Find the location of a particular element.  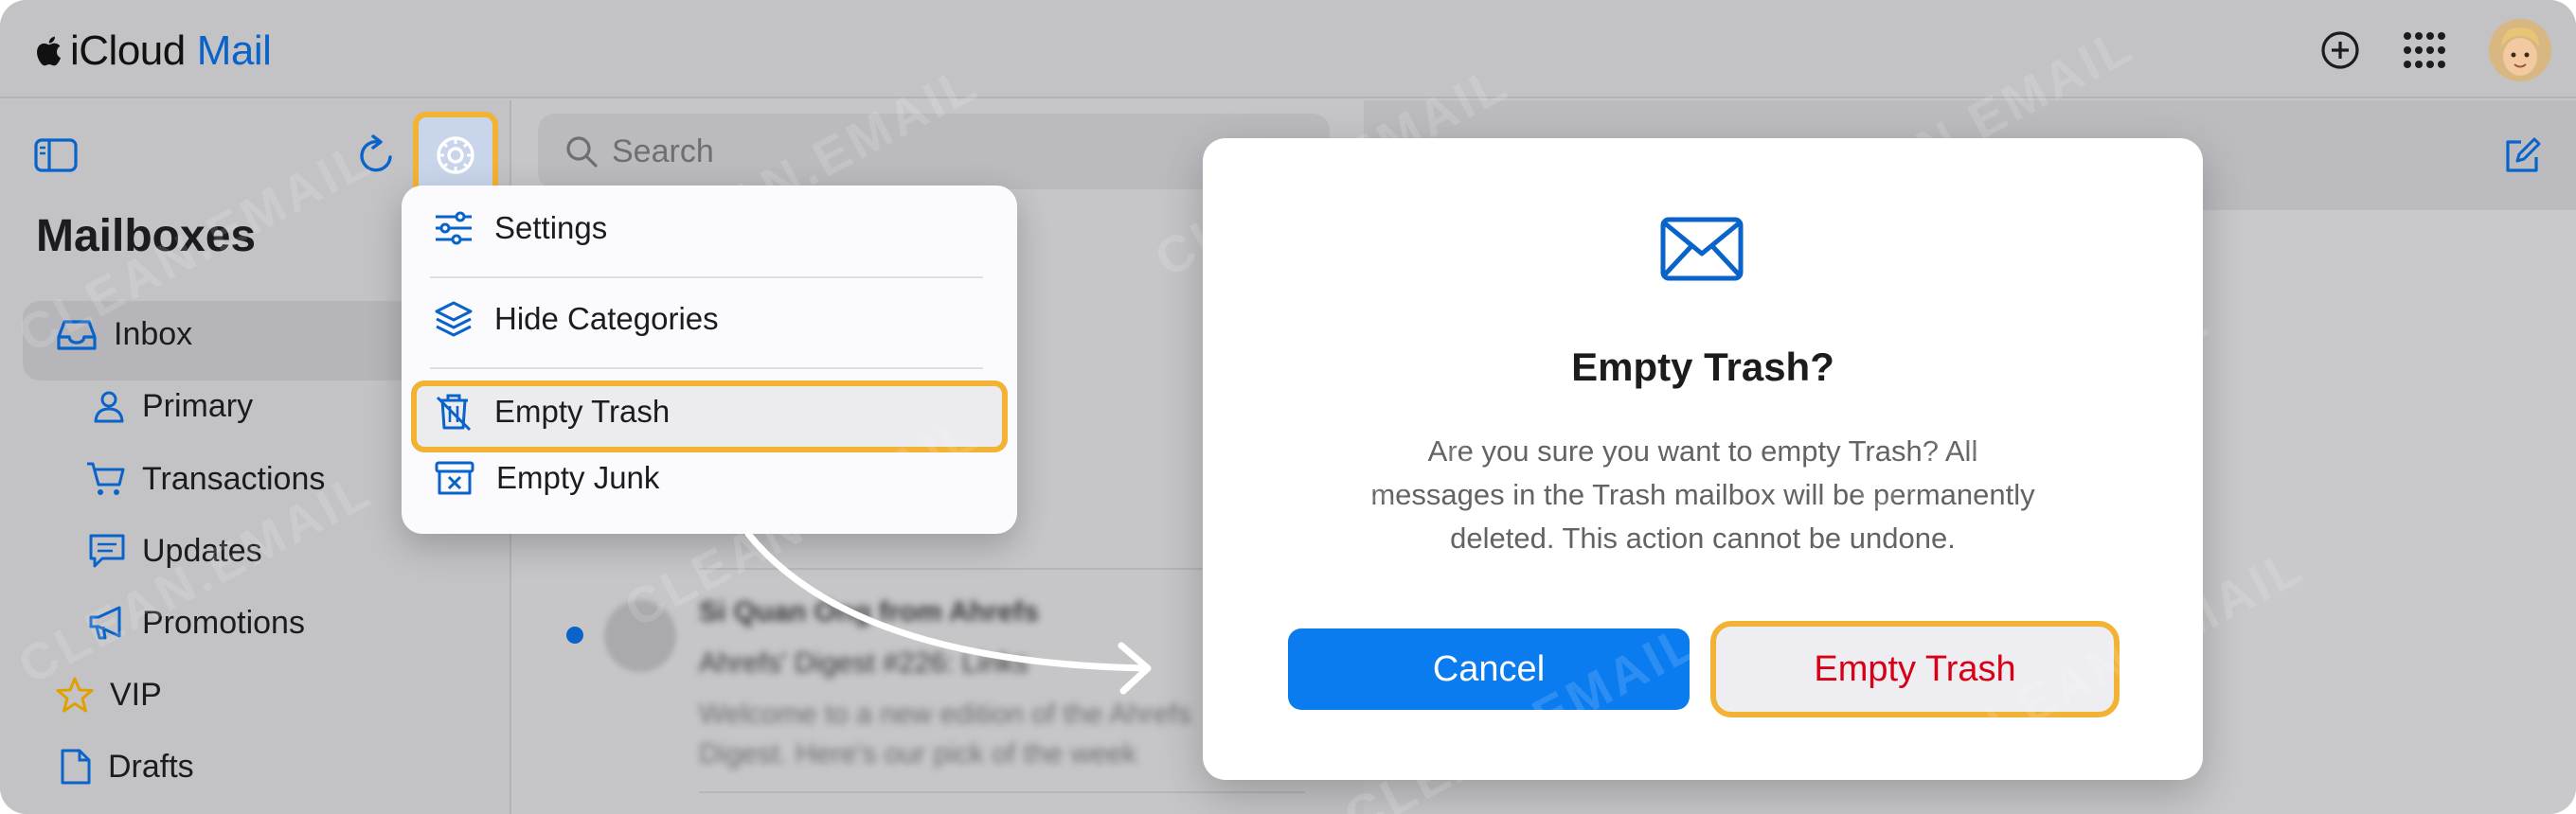

person-icon is located at coordinates (109, 406).